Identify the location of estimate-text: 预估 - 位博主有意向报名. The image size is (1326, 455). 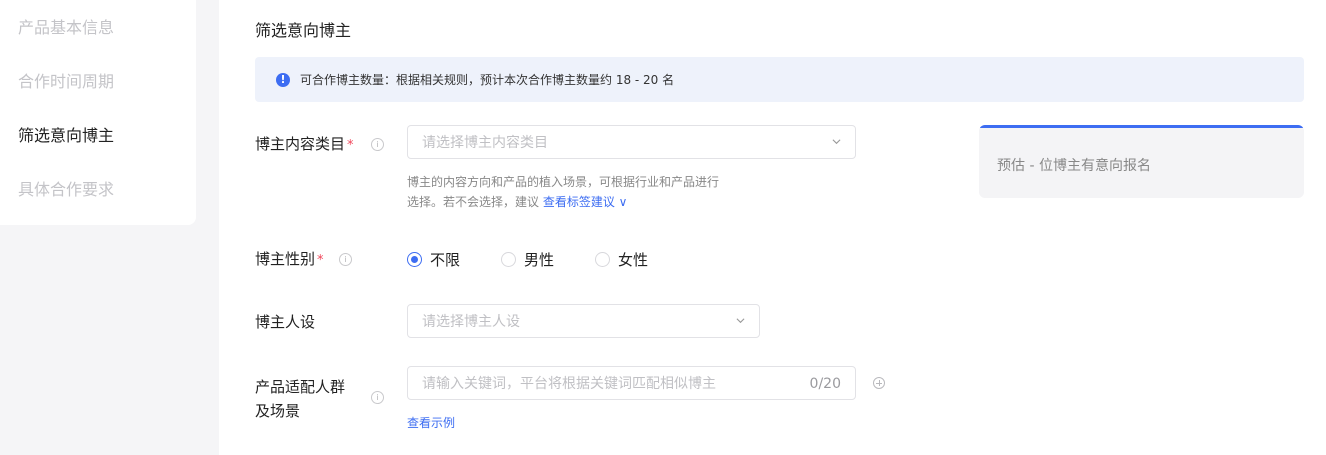
(1074, 166).